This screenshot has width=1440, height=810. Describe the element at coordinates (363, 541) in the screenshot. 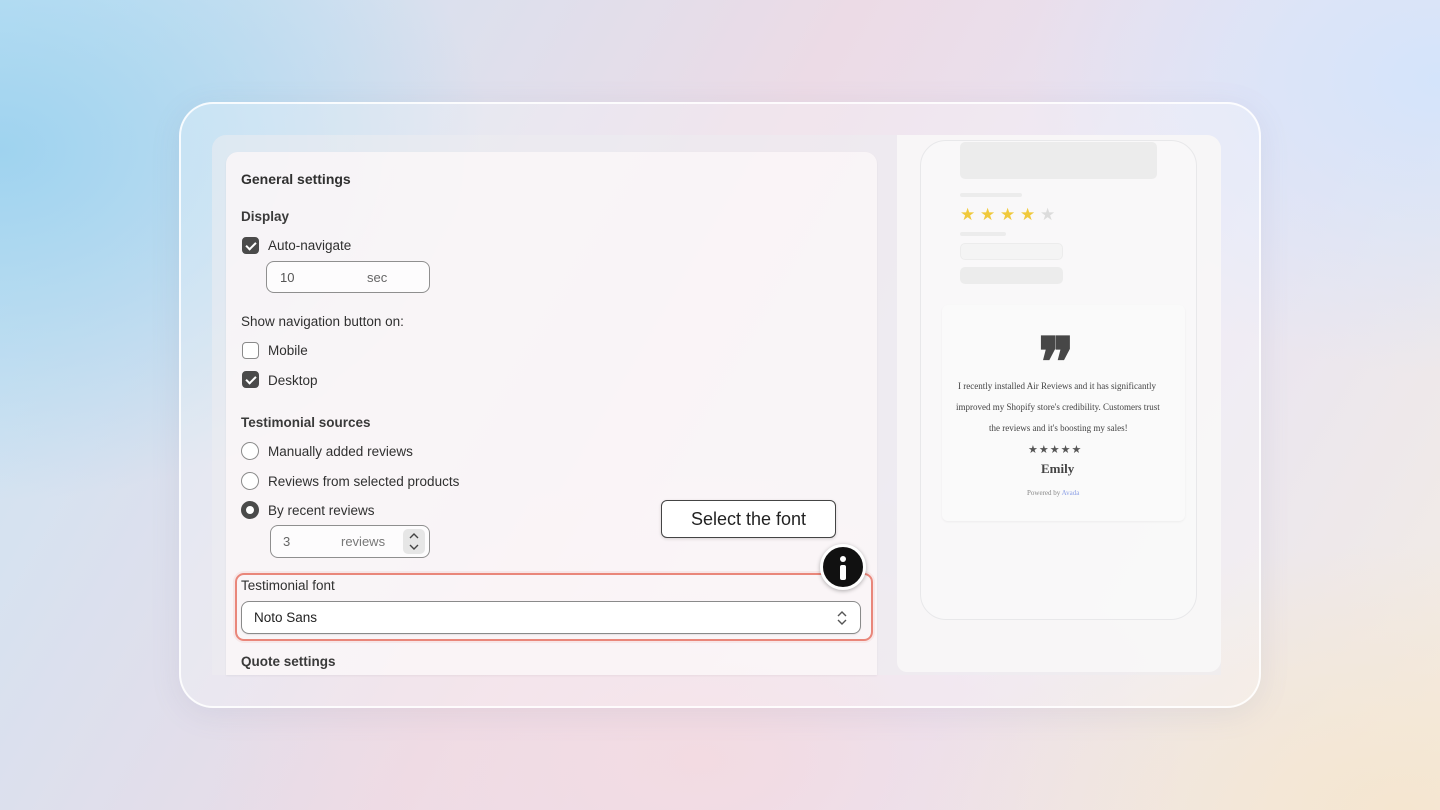

I see `recent-count-unit: reviews` at that location.